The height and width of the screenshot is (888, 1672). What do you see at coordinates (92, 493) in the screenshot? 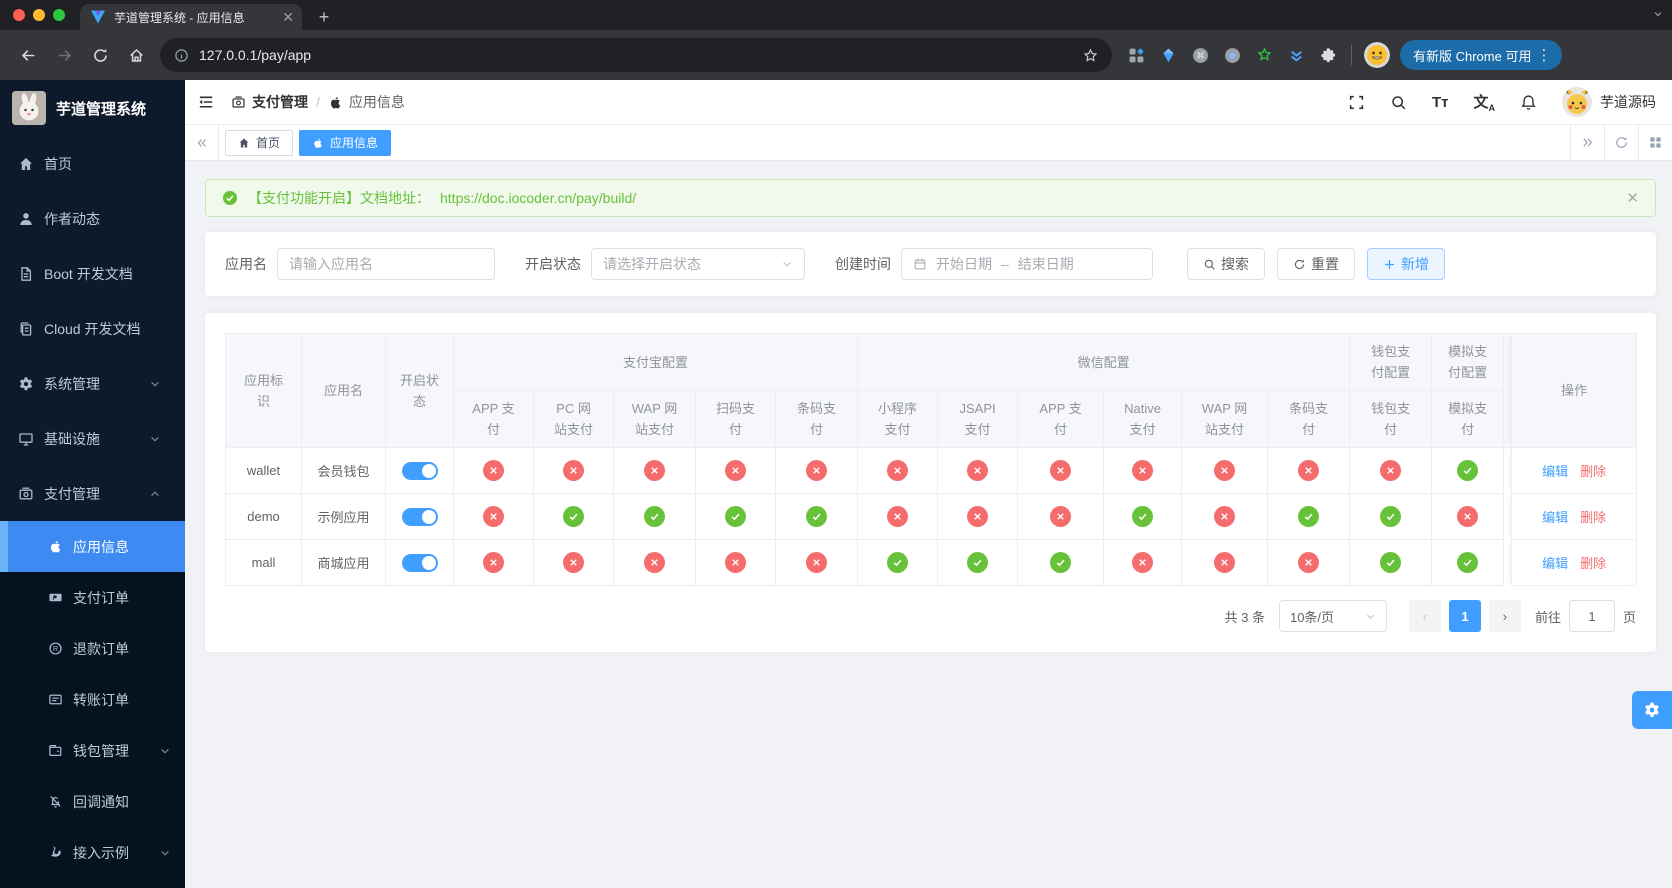
I see `sidebar-item-6: 支付管理` at bounding box center [92, 493].